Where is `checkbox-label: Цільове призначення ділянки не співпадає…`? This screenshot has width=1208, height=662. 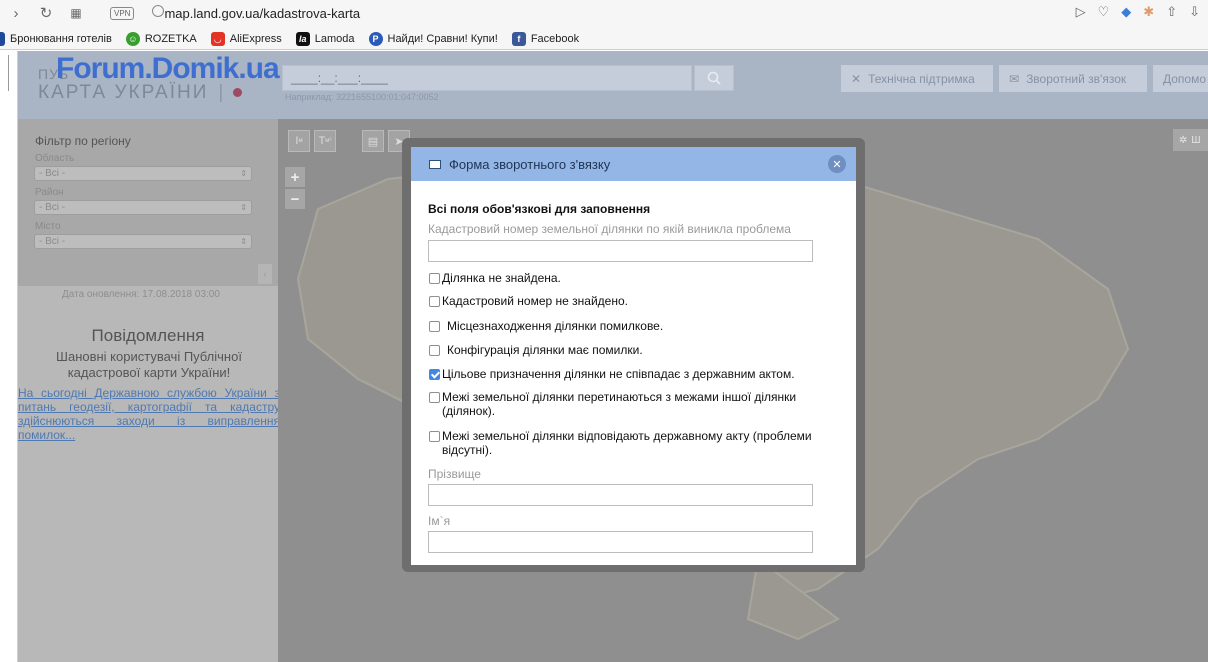
checkbox-label: Цільове призначення ділянки не співпадає… is located at coordinates (618, 374).